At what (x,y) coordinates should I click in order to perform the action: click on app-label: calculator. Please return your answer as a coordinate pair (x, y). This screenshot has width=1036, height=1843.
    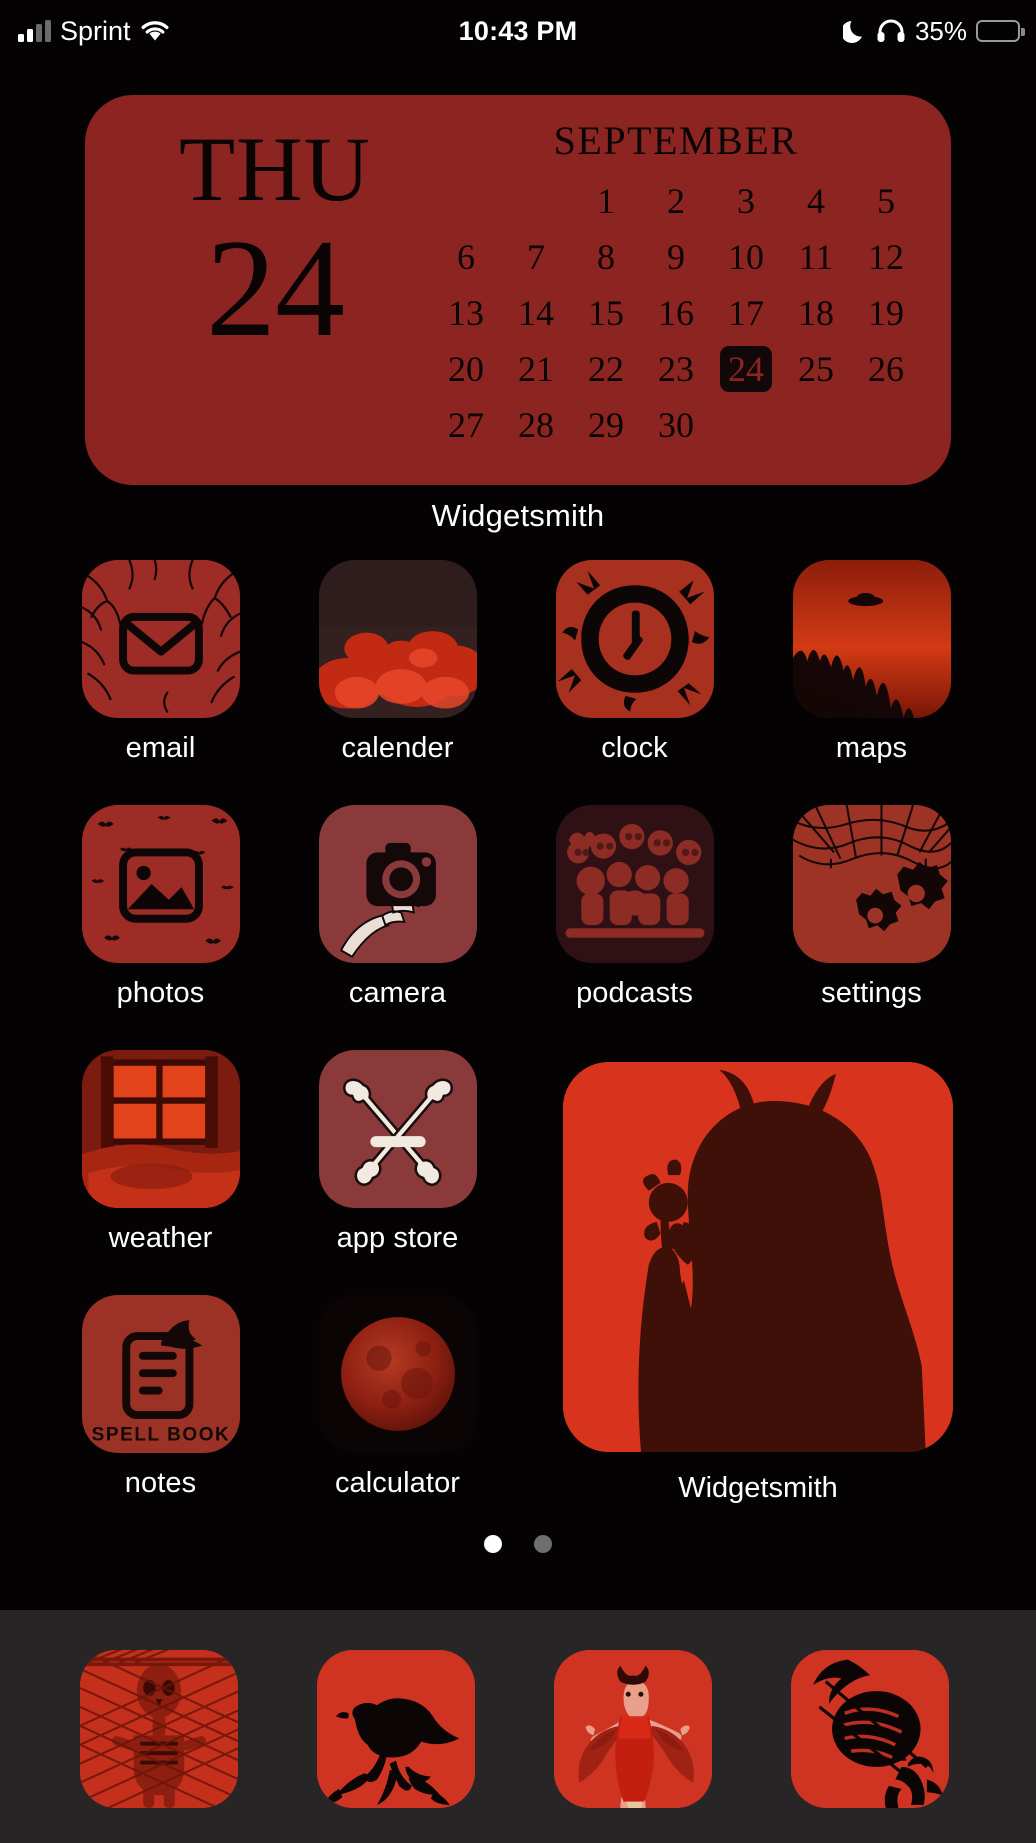
    Looking at the image, I should click on (397, 1483).